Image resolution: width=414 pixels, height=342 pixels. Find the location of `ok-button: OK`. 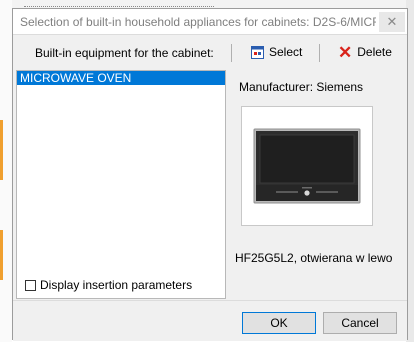

ok-button: OK is located at coordinates (279, 323).